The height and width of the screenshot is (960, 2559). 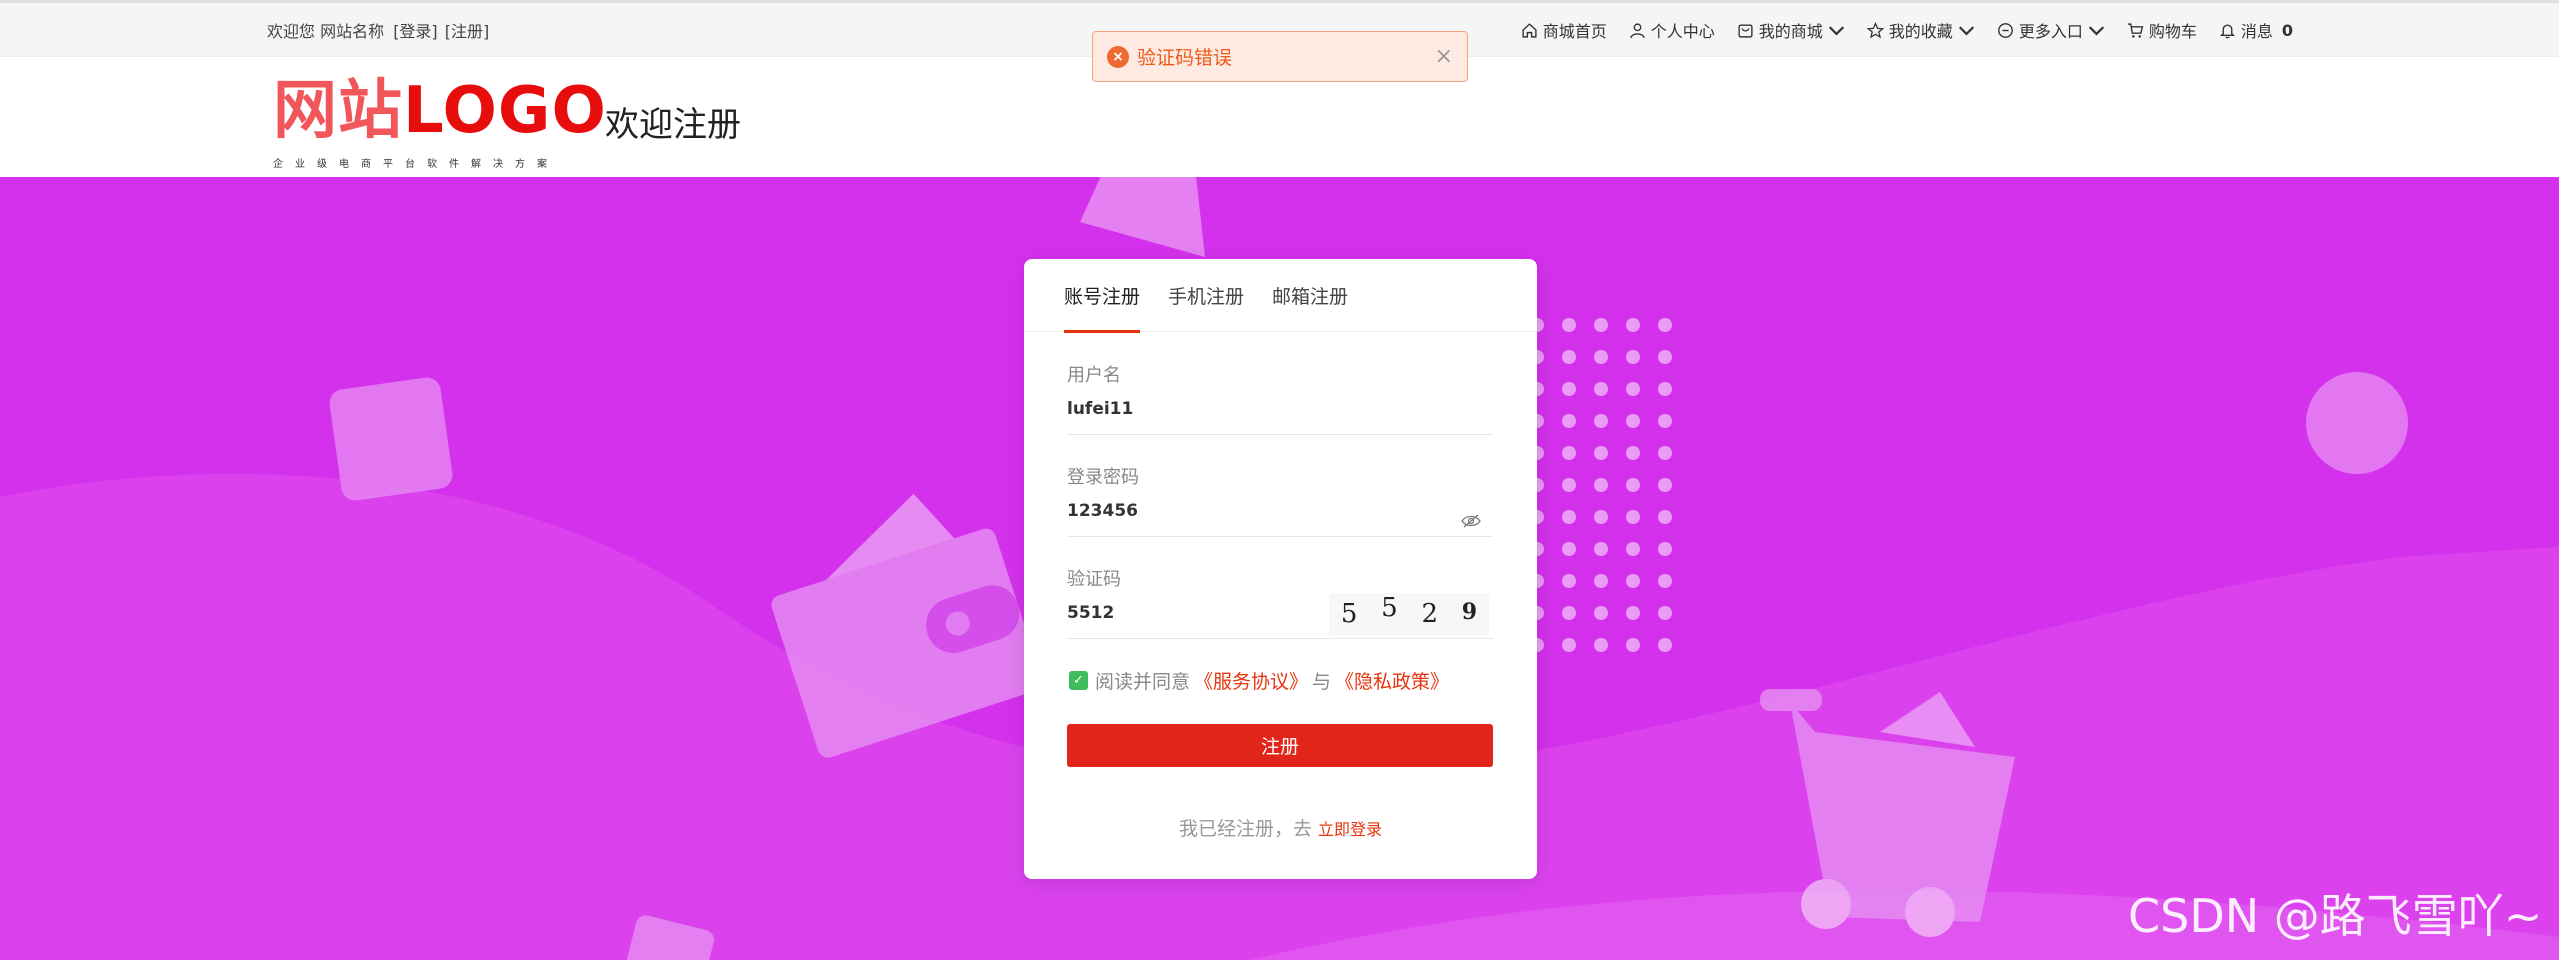 What do you see at coordinates (1094, 375) in the screenshot?
I see `username-label: 用户名` at bounding box center [1094, 375].